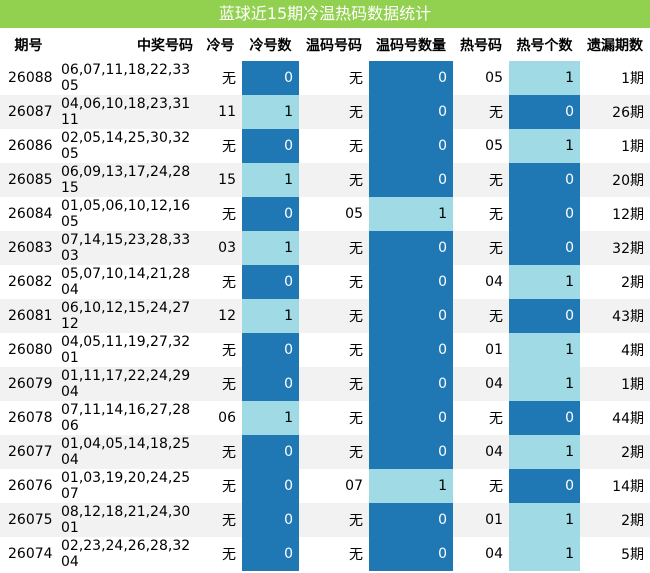 The width and height of the screenshot is (650, 573). What do you see at coordinates (70, 120) in the screenshot?
I see `blue-number: 11` at bounding box center [70, 120].